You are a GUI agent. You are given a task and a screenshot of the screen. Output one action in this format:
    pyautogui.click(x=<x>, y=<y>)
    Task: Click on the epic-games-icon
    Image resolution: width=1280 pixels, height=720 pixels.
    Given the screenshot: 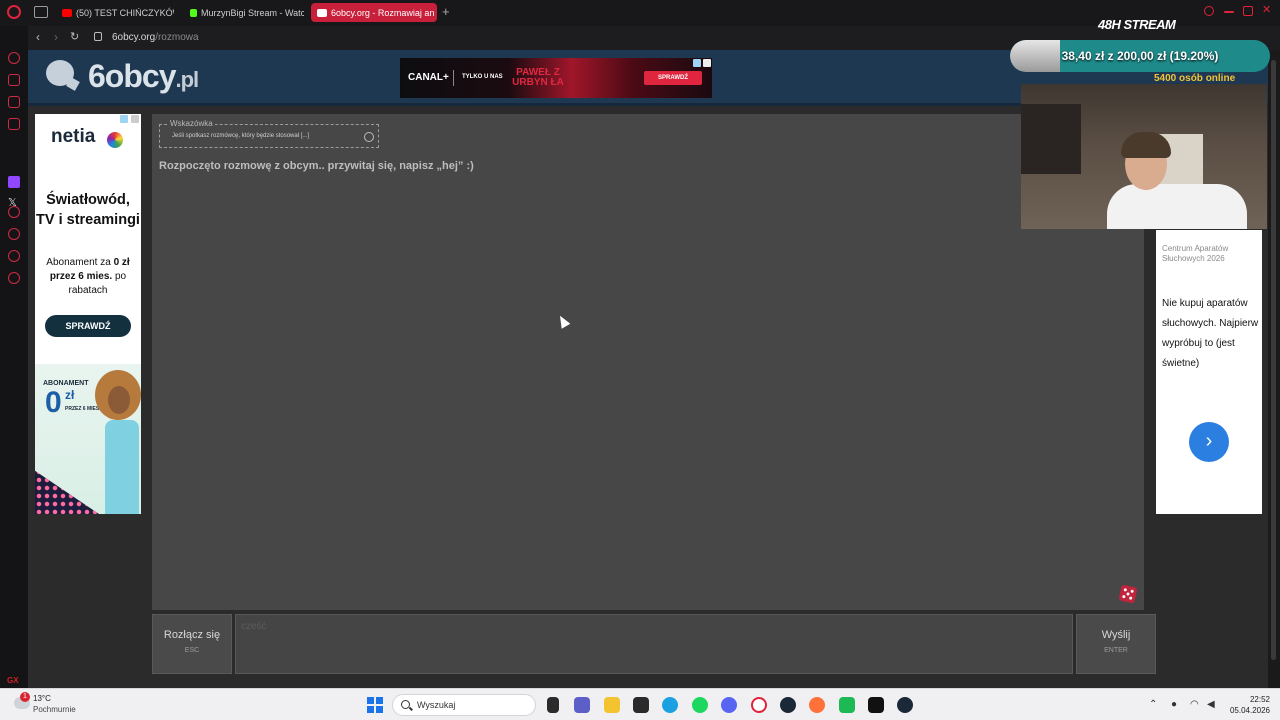 What is the action you would take?
    pyautogui.click(x=641, y=705)
    